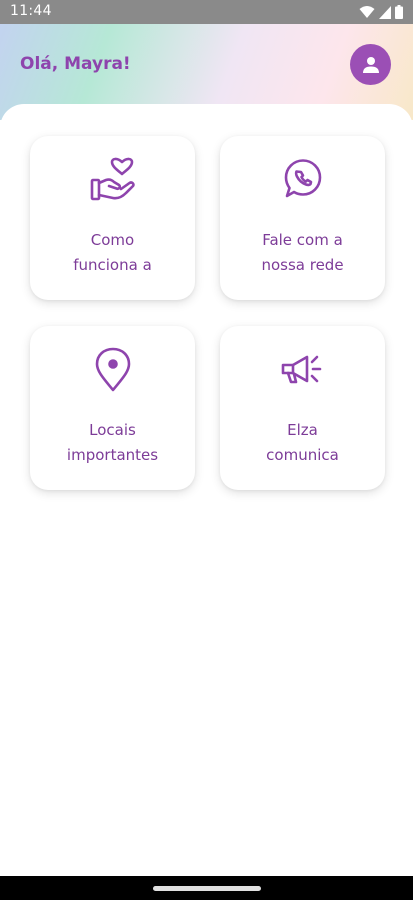  Describe the element at coordinates (302, 408) in the screenshot. I see `card-elza-comunica: Elza comunica` at that location.